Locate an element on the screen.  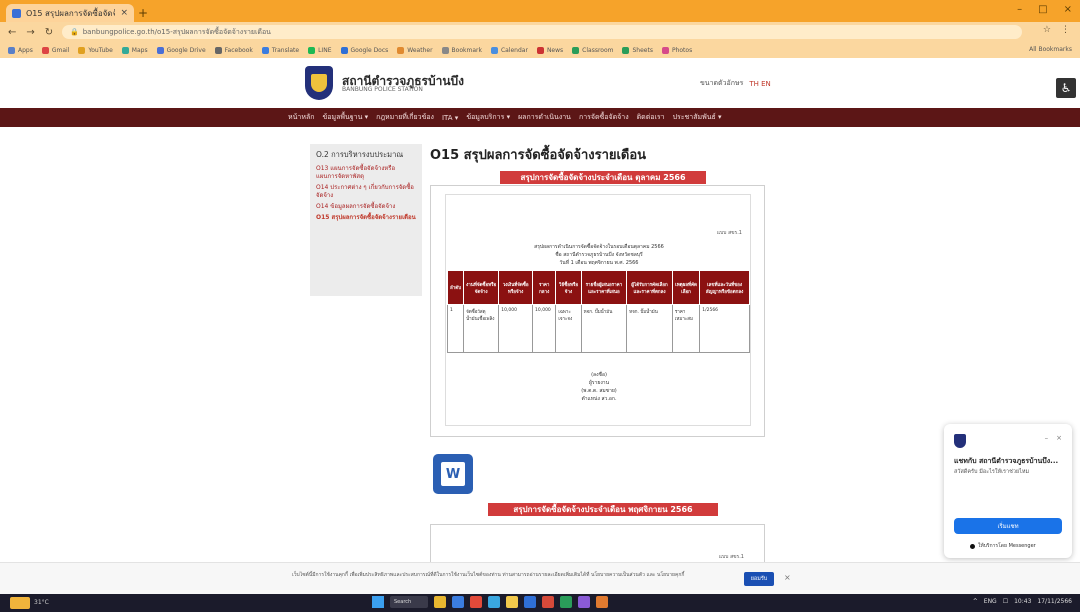
bookmark-item: Apps is located at coordinates (20, 50).